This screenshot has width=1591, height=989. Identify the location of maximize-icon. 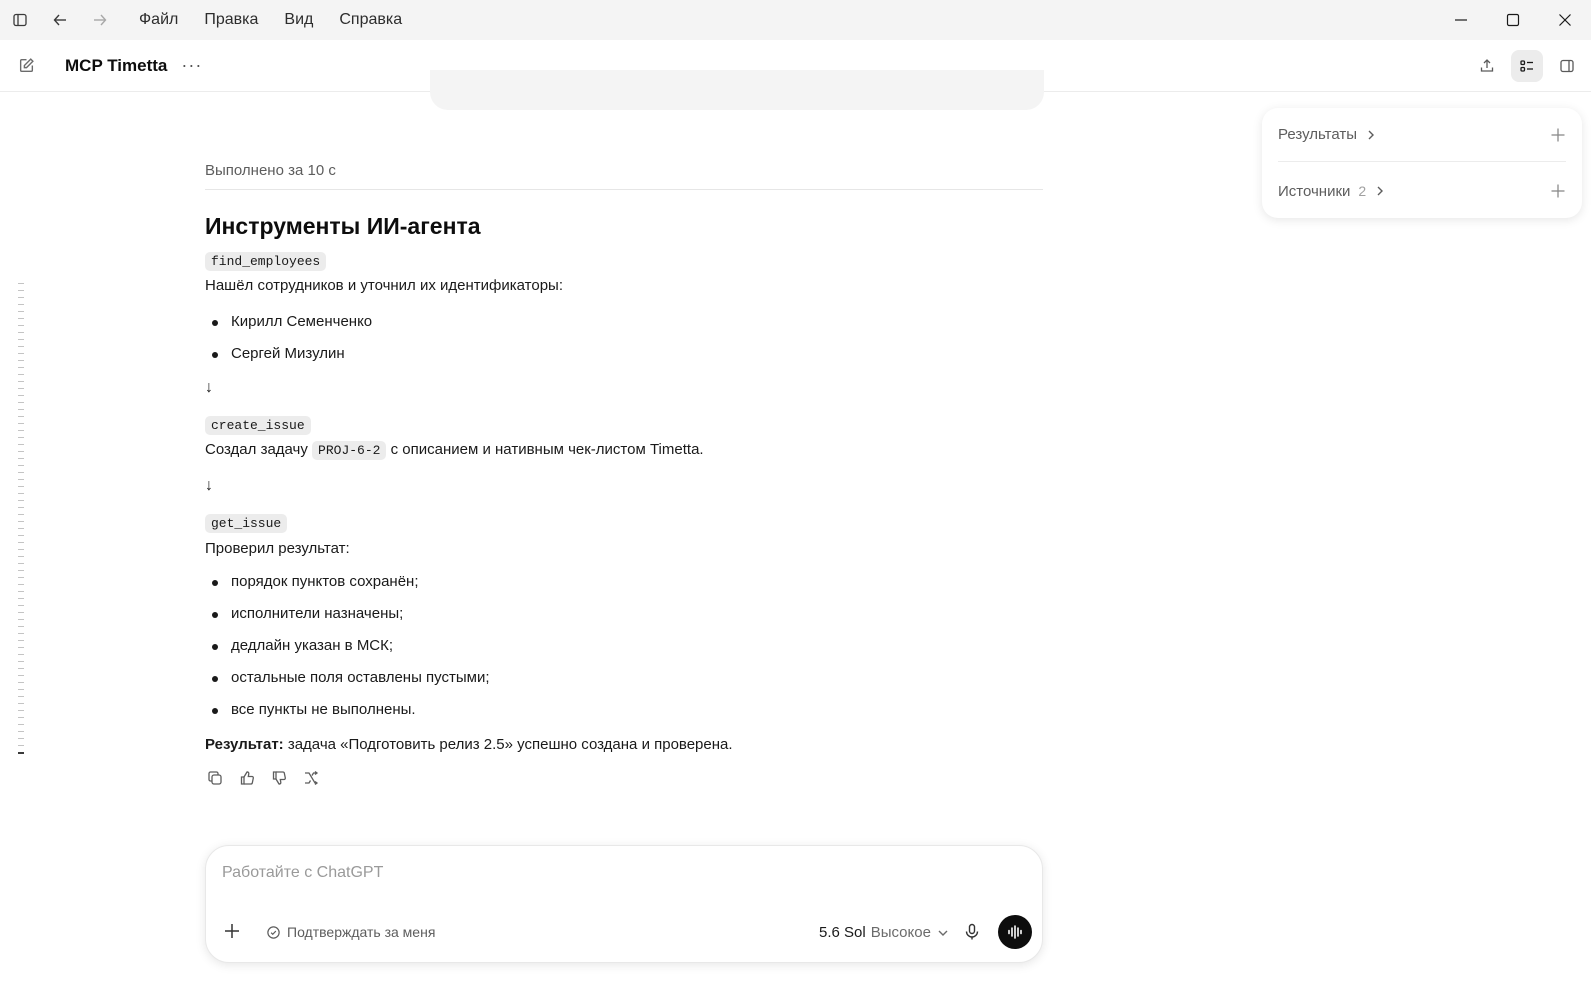
(1513, 20).